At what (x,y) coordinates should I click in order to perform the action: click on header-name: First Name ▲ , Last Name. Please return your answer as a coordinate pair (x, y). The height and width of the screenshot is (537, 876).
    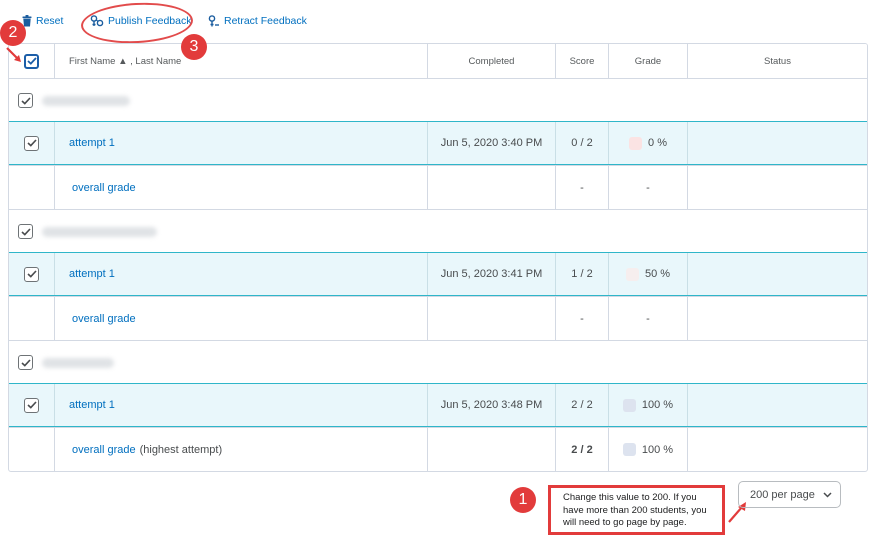
    Looking at the image, I should click on (240, 61).